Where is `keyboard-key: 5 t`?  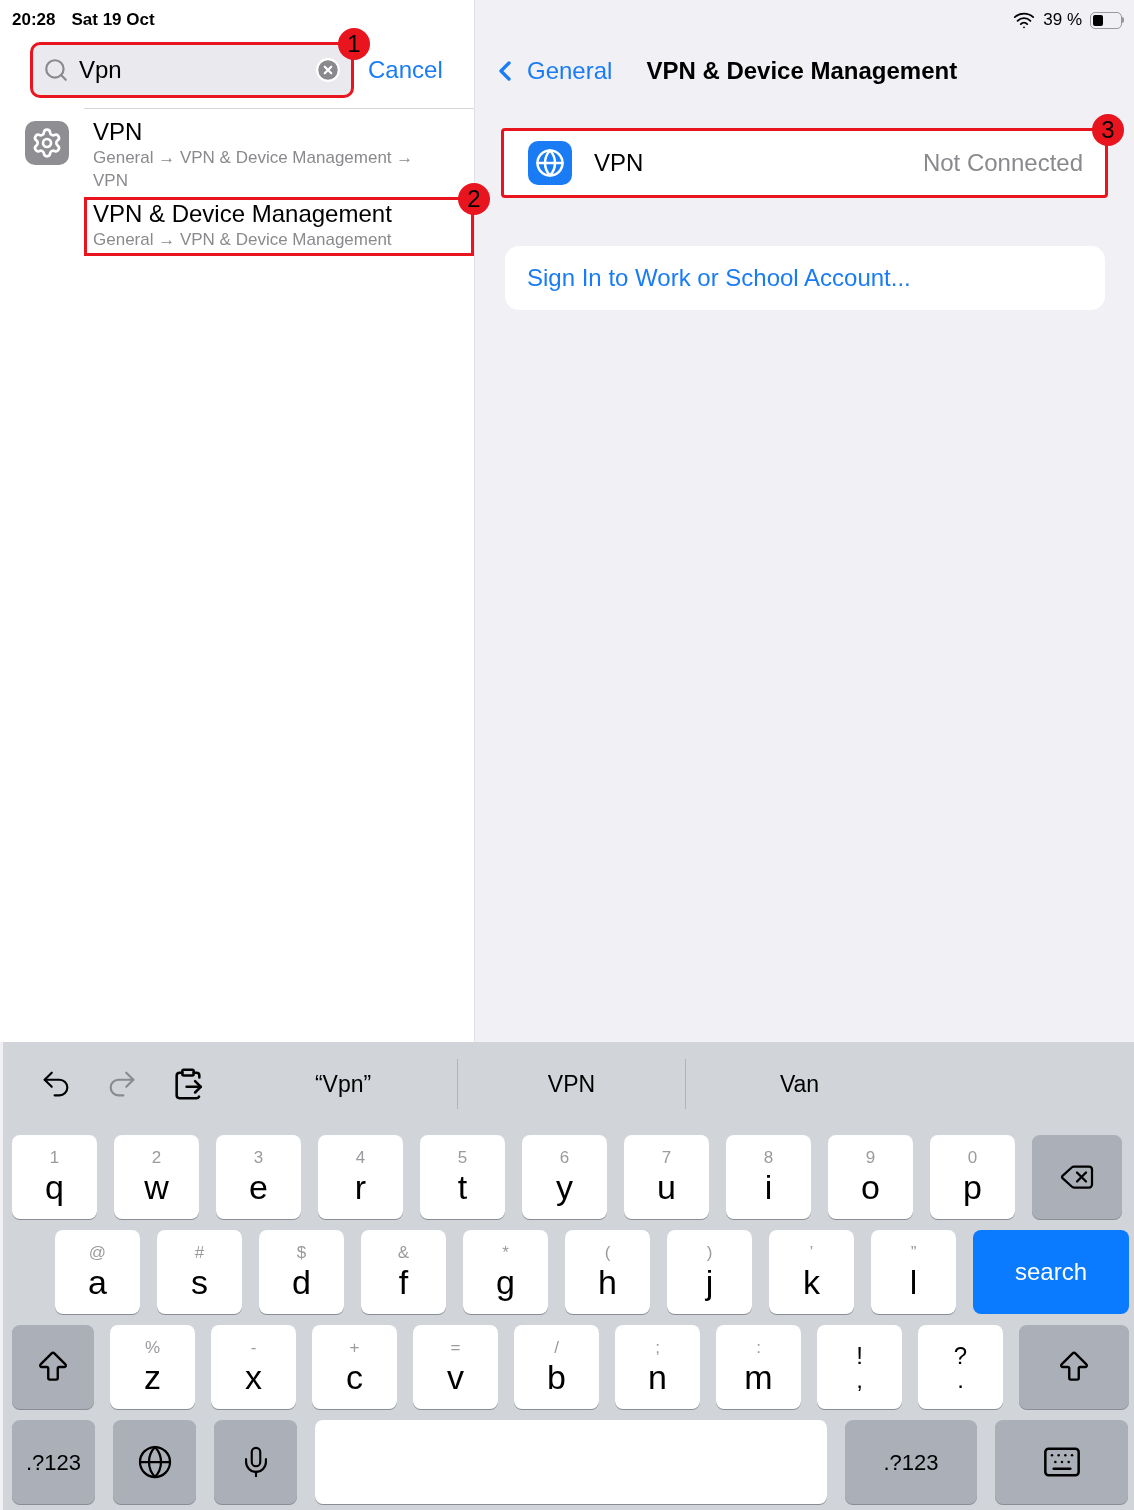 keyboard-key: 5 t is located at coordinates (462, 1177).